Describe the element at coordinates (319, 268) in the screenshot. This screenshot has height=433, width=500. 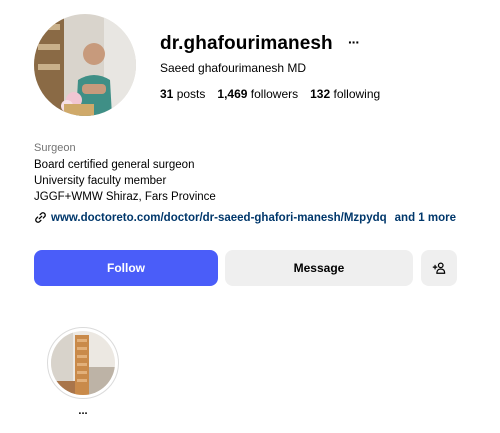
I see `message-button: Message` at that location.